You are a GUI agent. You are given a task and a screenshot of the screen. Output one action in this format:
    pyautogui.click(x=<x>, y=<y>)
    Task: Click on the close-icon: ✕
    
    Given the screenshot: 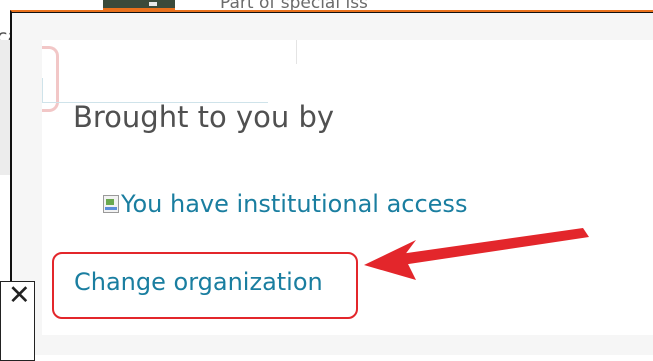 What is the action you would take?
    pyautogui.click(x=19, y=295)
    